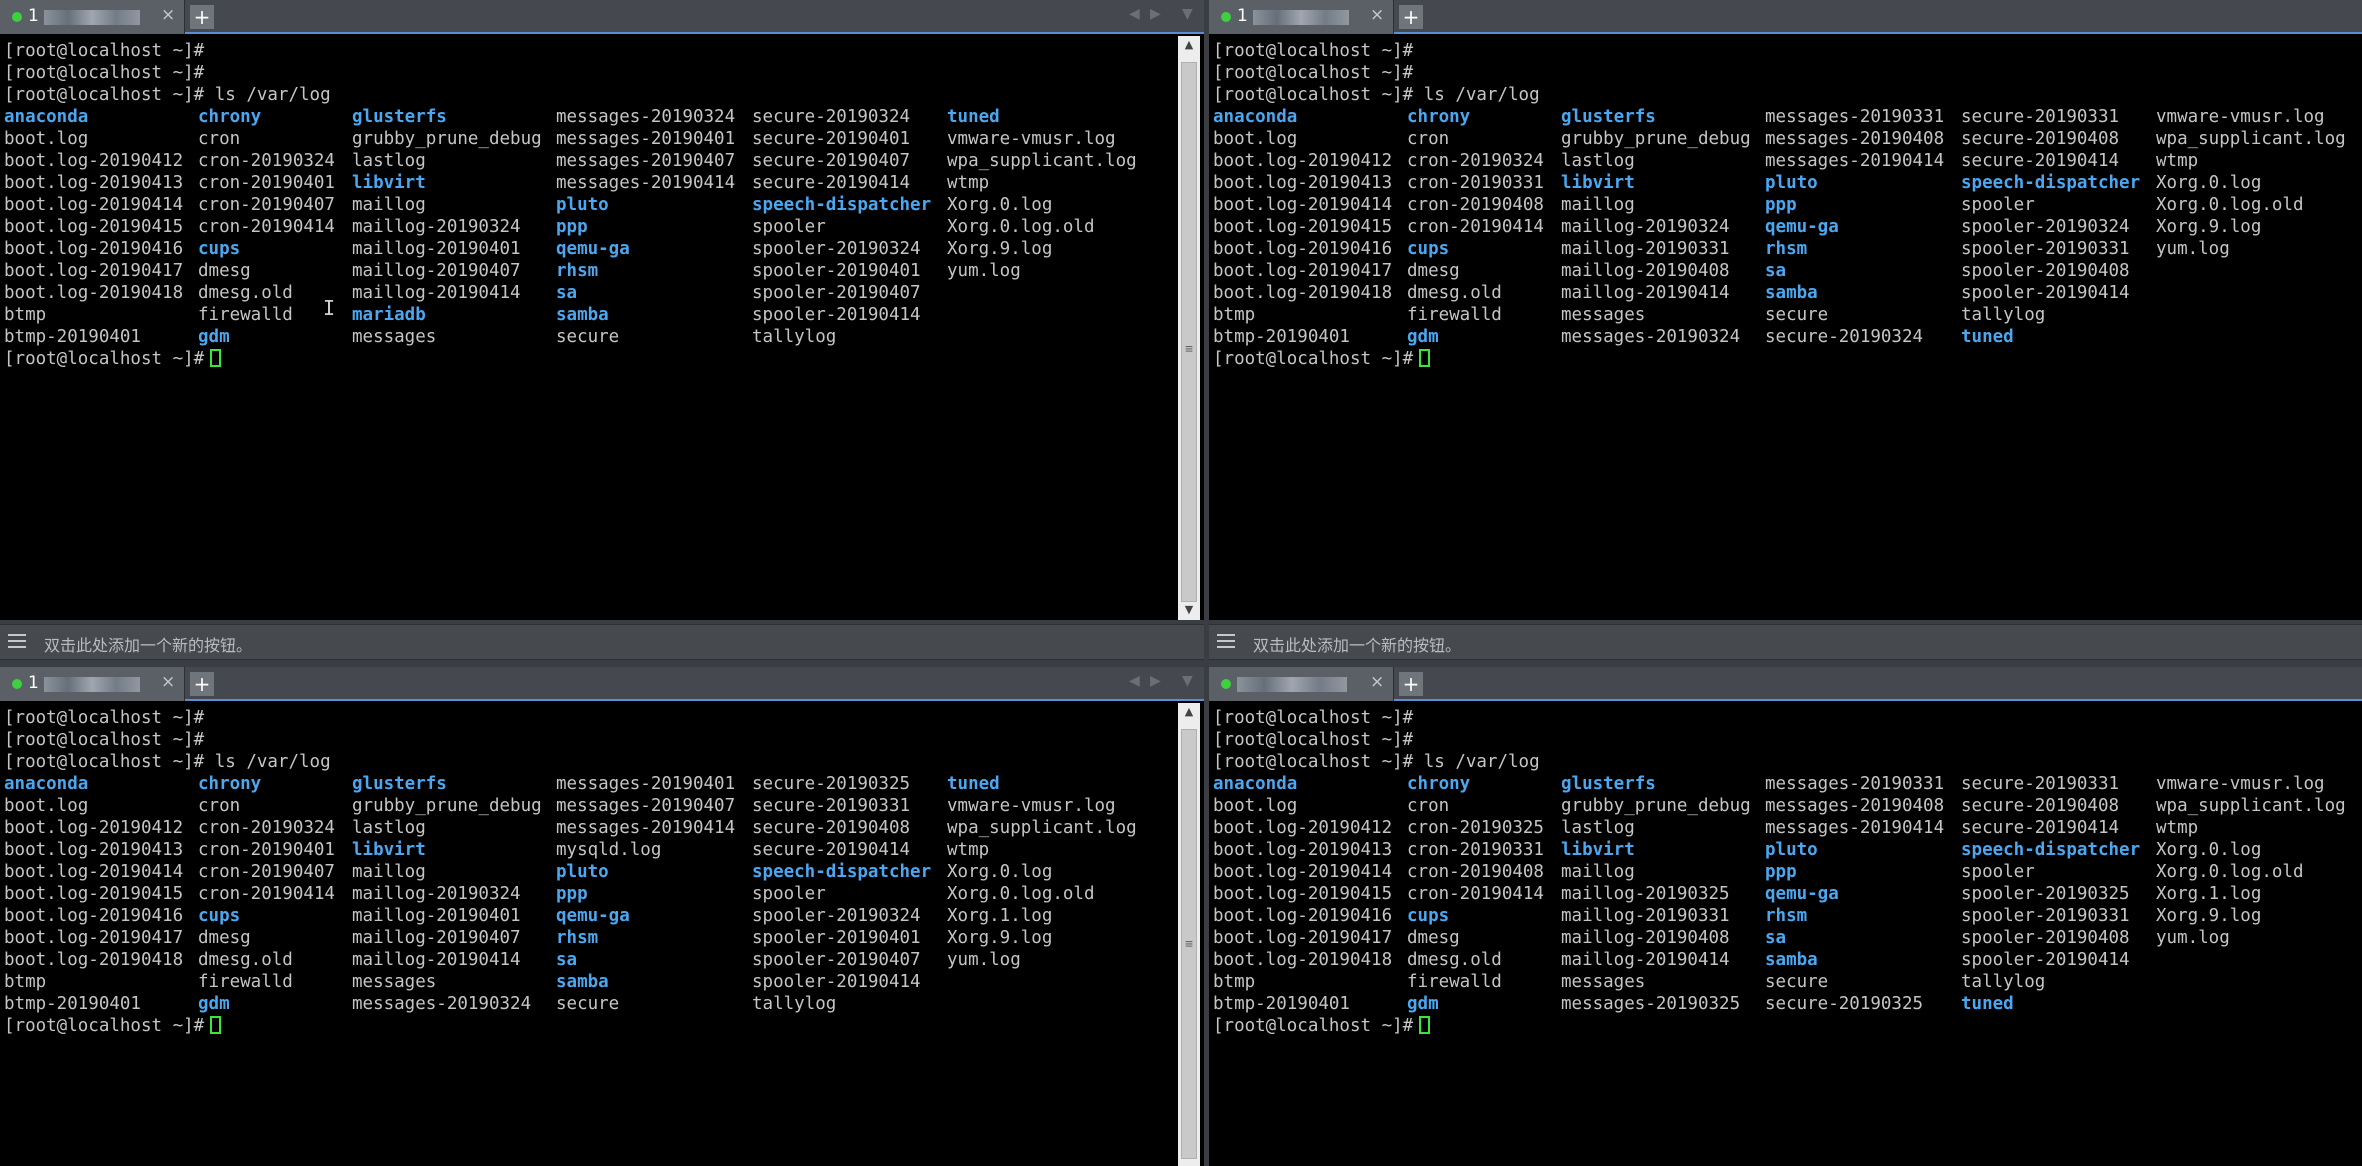  Describe the element at coordinates (1454, 960) in the screenshot. I see `file-entry: dmesg.old` at that location.